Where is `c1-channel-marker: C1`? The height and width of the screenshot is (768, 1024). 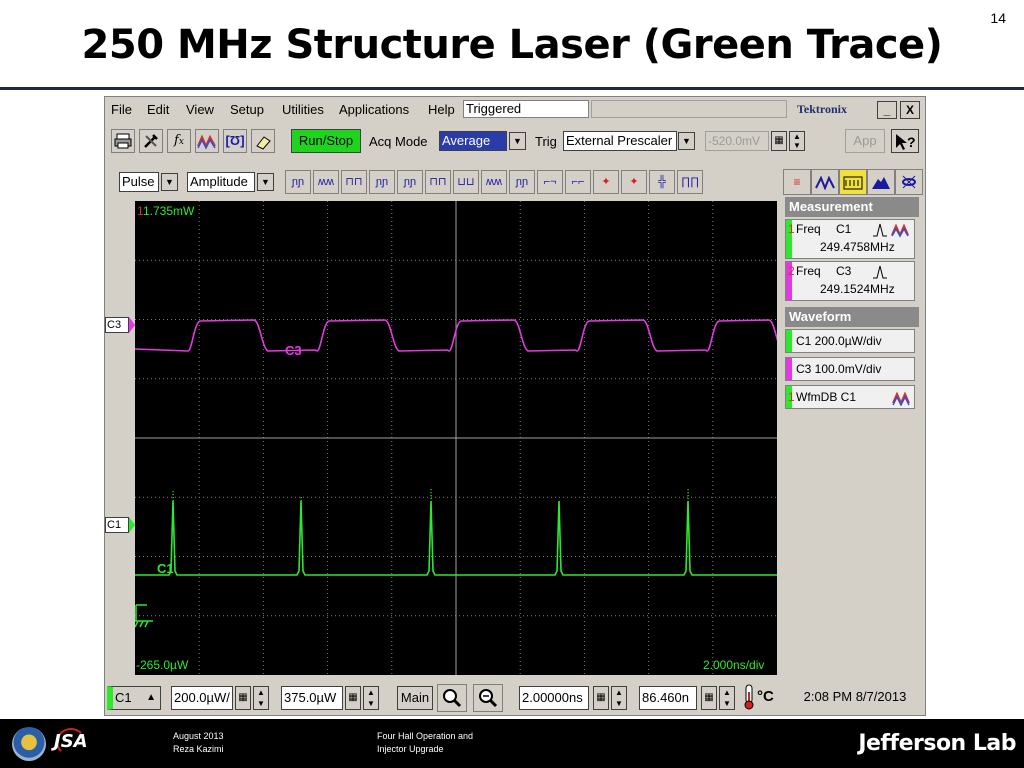
c1-channel-marker: C1 is located at coordinates (117, 525).